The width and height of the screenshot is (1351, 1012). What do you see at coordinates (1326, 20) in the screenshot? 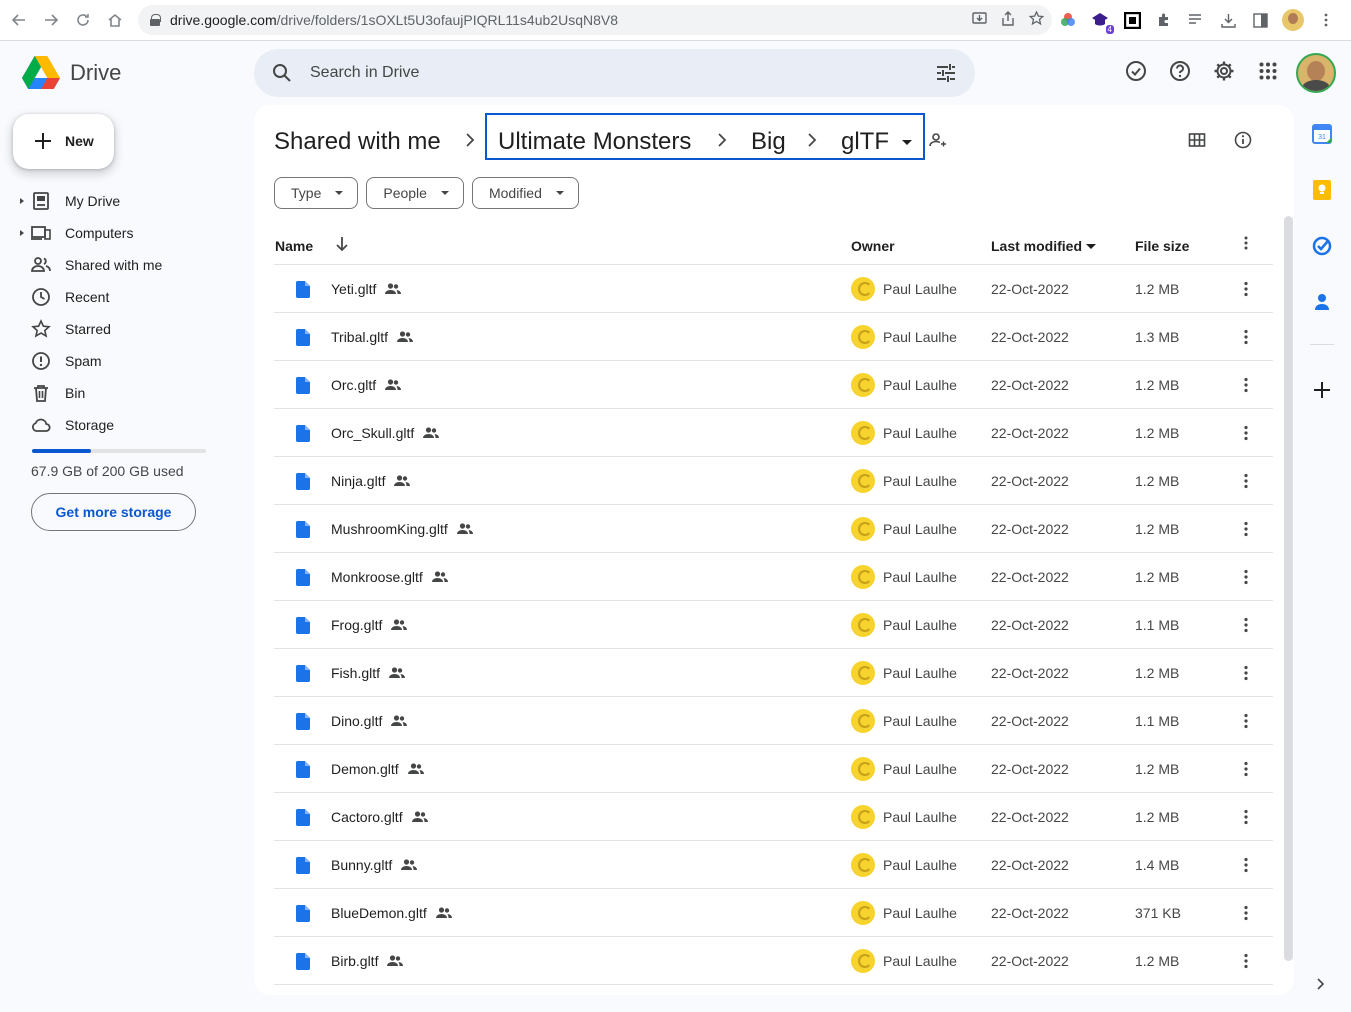
I see `browser-menu-icon` at bounding box center [1326, 20].